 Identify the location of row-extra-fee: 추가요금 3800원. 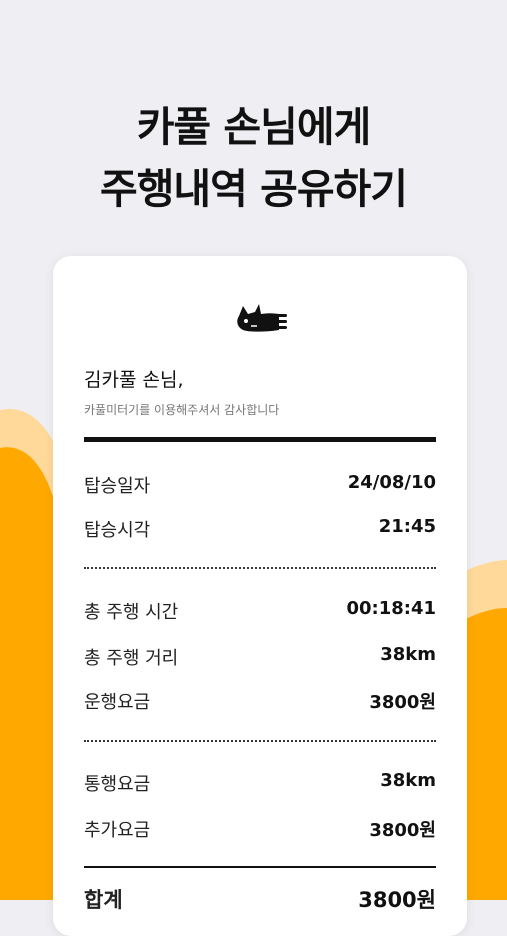
(260, 831).